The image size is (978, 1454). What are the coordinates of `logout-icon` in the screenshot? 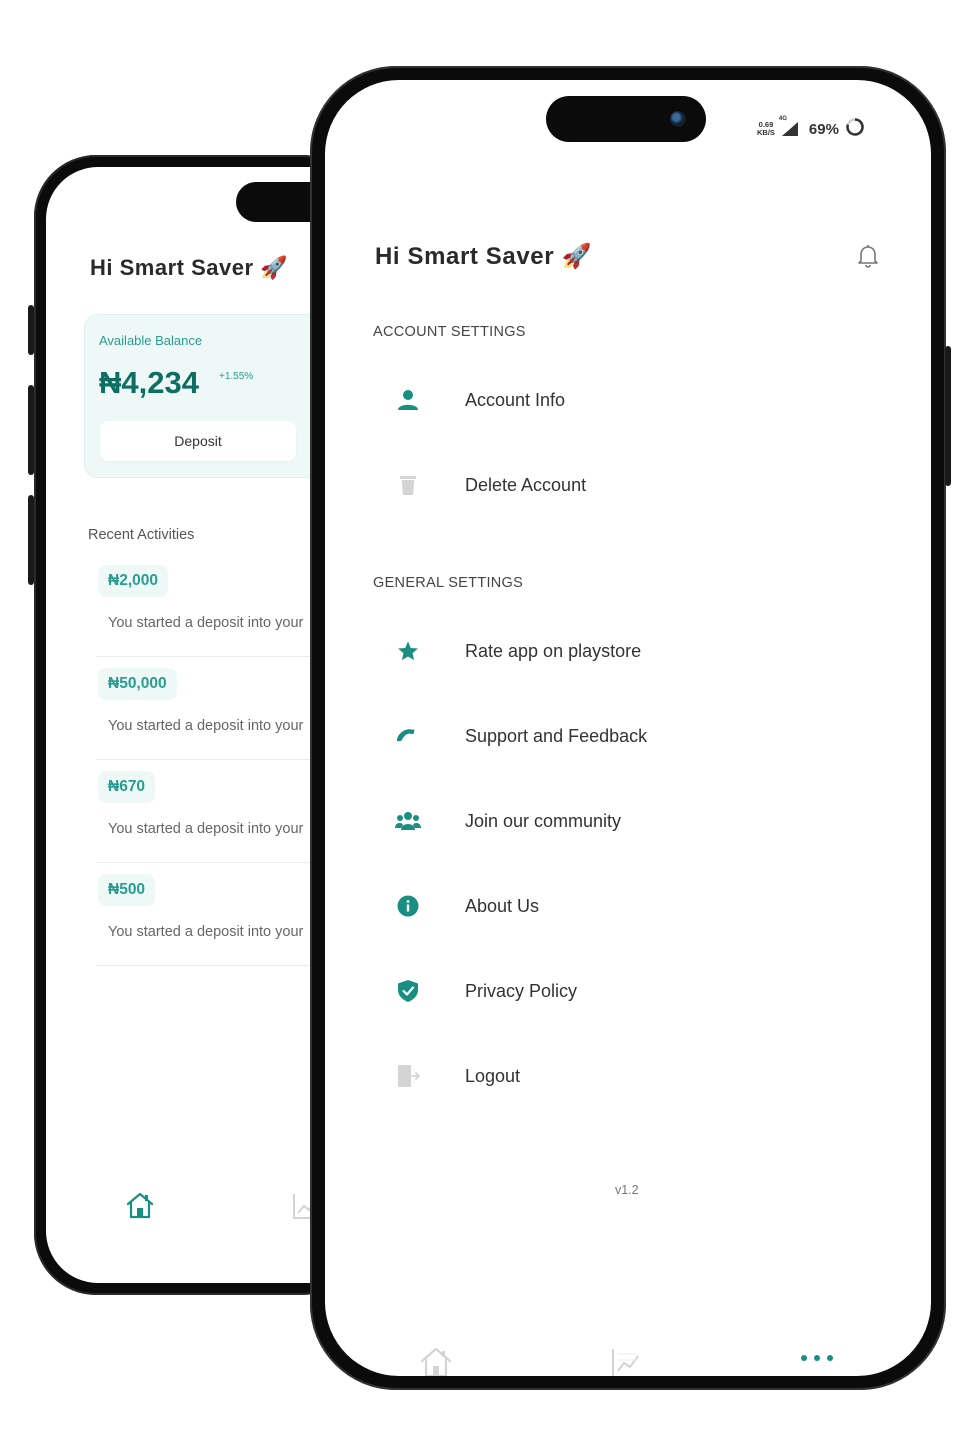 It's located at (408, 1076).